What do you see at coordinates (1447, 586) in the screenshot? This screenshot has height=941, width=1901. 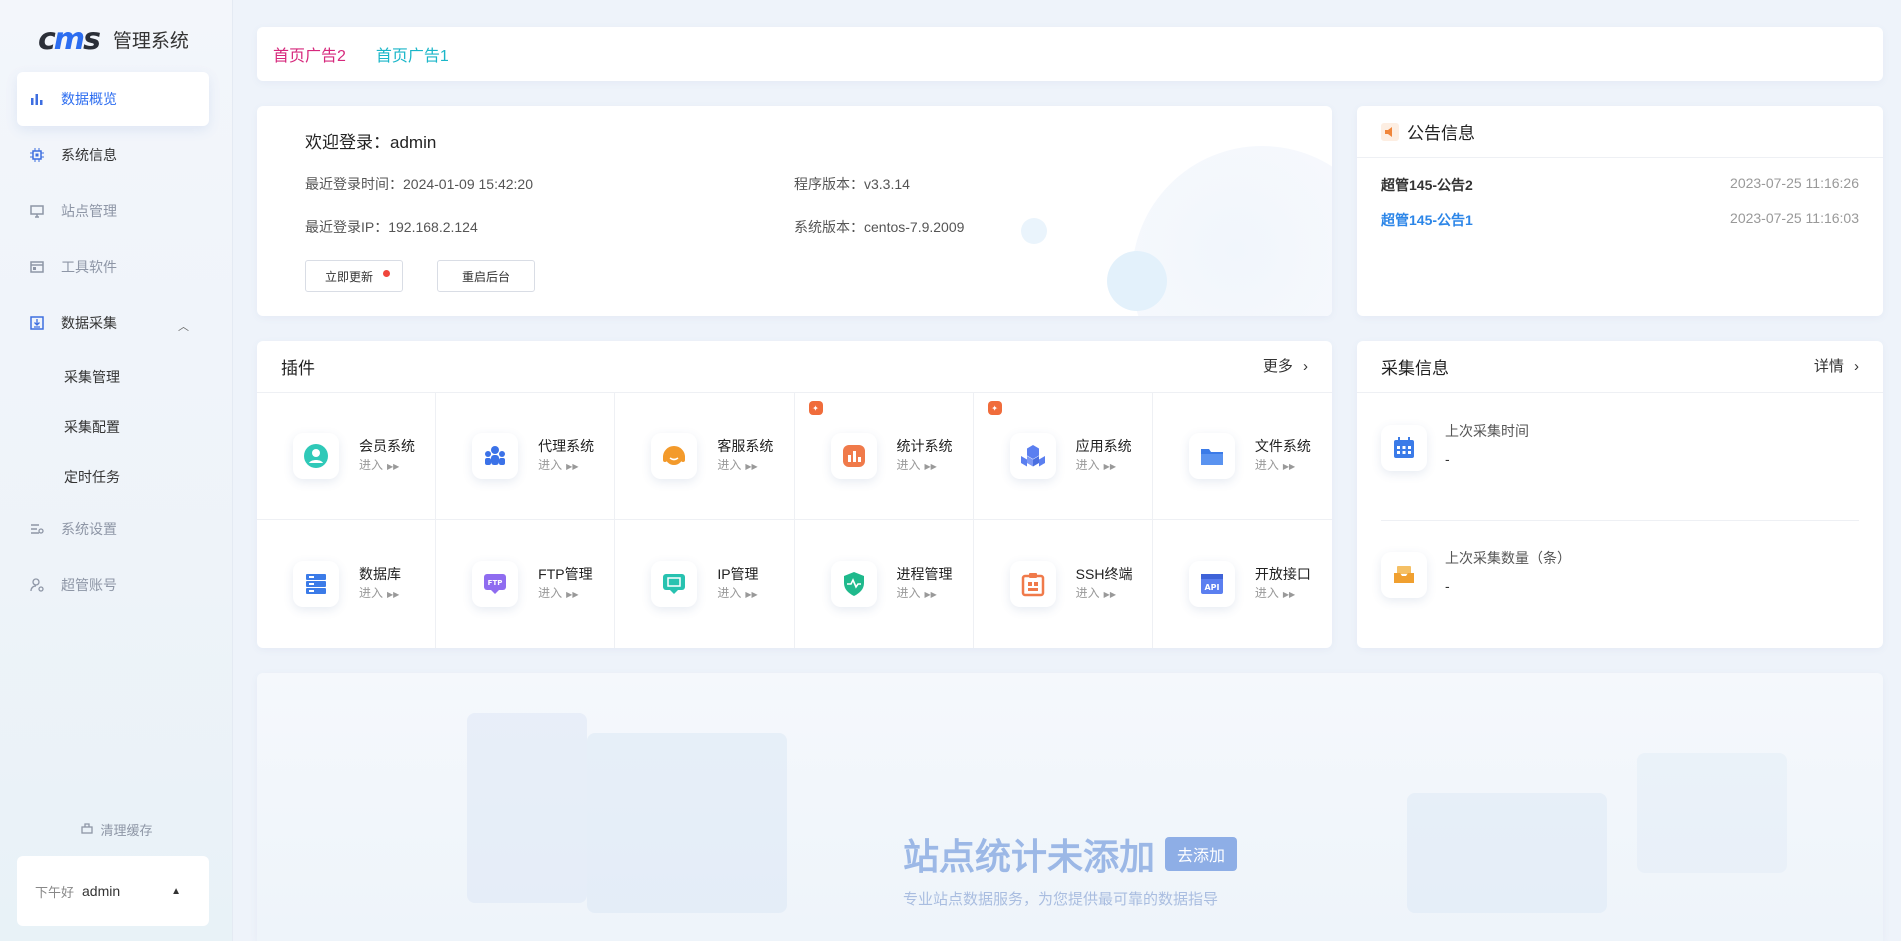 I see `last-collect-count-value: -` at bounding box center [1447, 586].